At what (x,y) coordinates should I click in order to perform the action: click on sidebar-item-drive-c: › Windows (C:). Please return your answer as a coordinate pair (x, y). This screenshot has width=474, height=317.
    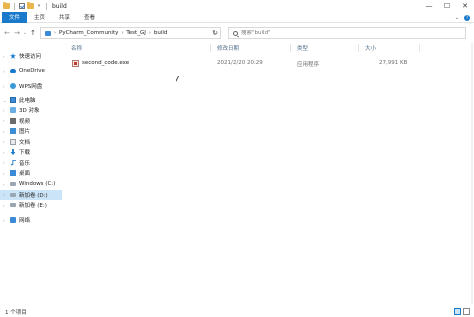
    Looking at the image, I should click on (31, 184).